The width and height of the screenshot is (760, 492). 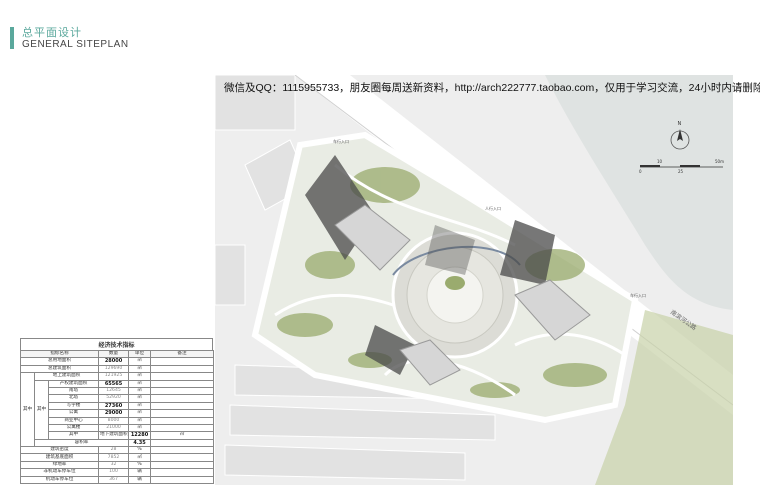 I want to click on table-row: 非机动车停车位 100 辆, so click(x=117, y=472).